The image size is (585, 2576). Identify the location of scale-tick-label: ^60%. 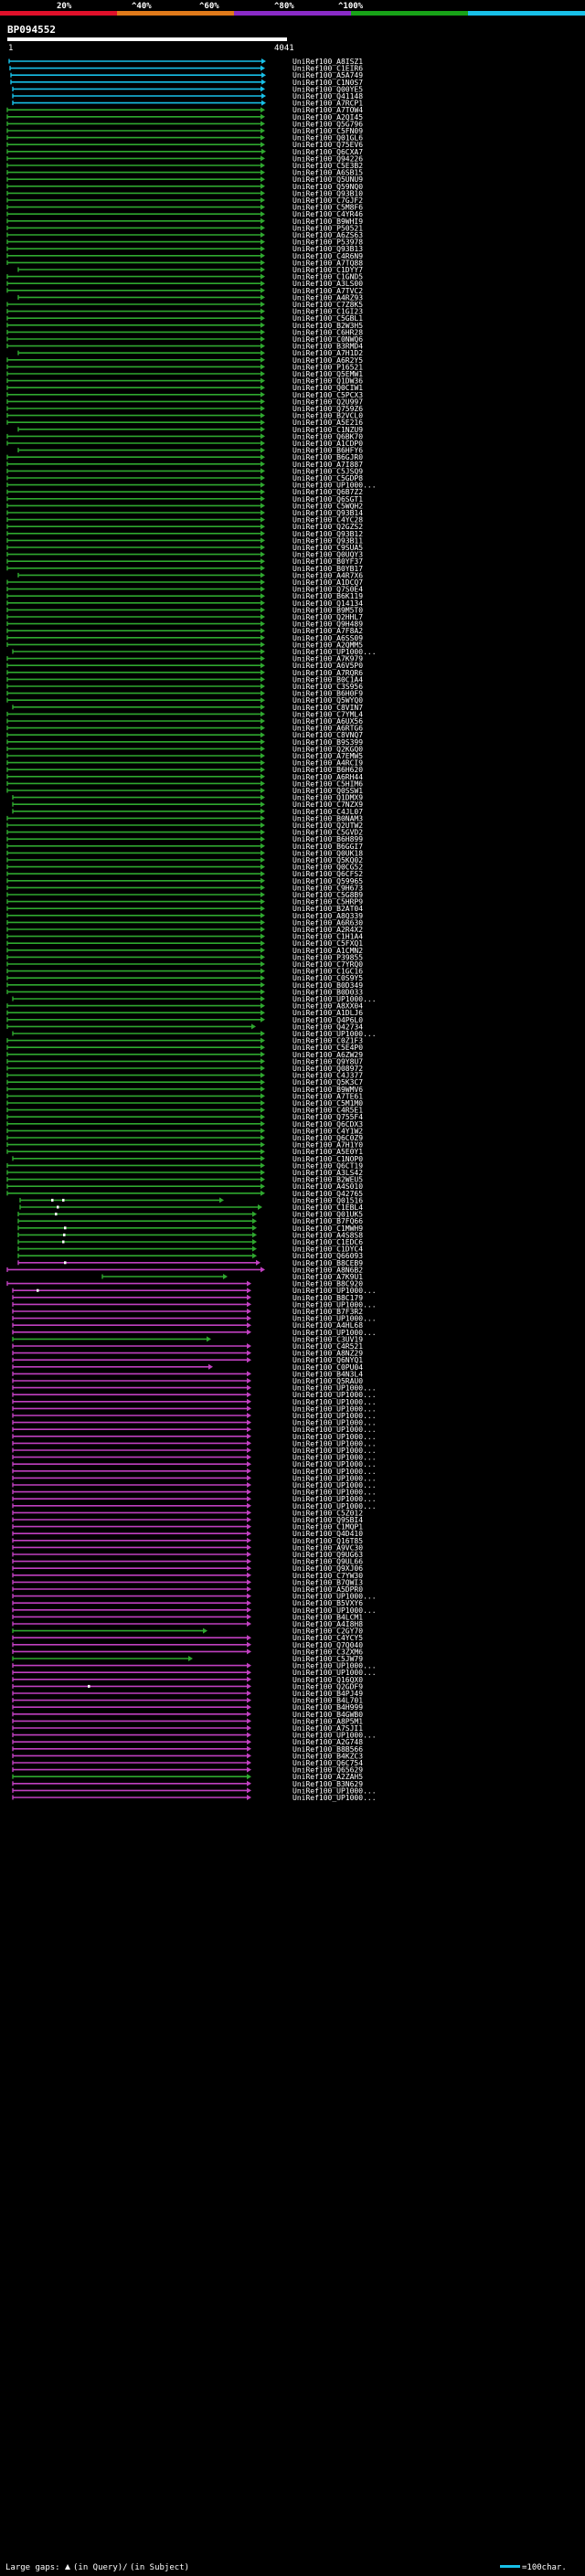
(209, 6).